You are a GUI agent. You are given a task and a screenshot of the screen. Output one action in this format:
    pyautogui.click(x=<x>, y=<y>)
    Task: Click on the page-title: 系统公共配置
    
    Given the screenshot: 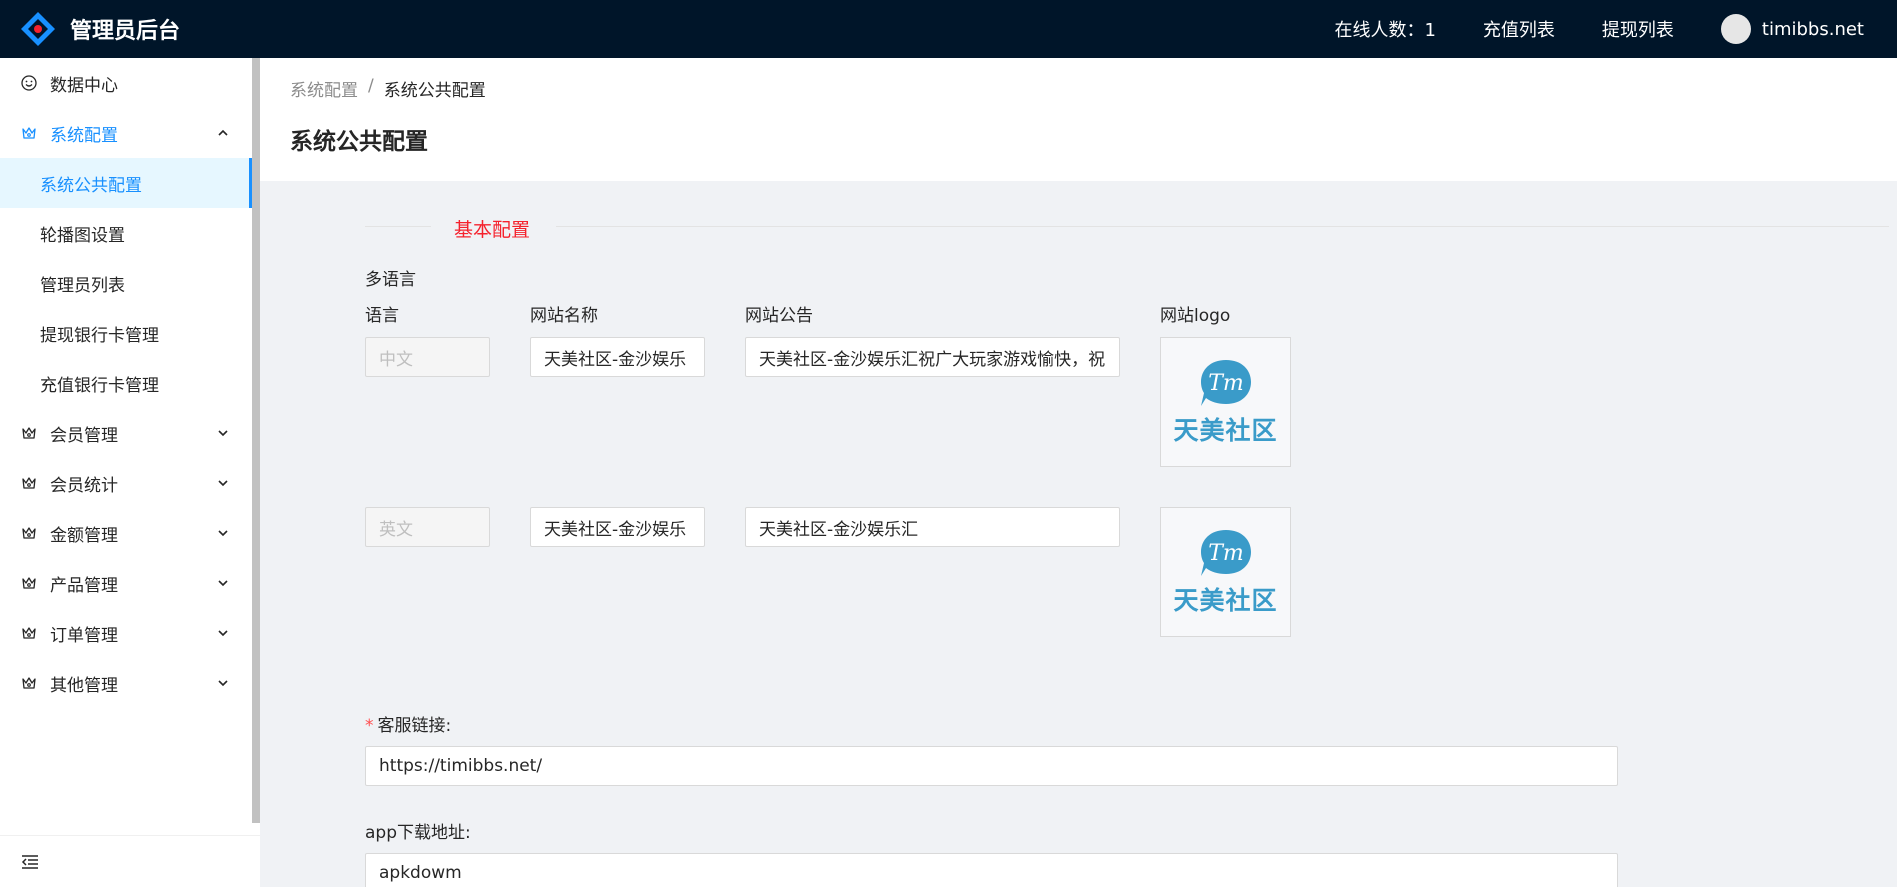 What is the action you would take?
    pyautogui.click(x=359, y=142)
    